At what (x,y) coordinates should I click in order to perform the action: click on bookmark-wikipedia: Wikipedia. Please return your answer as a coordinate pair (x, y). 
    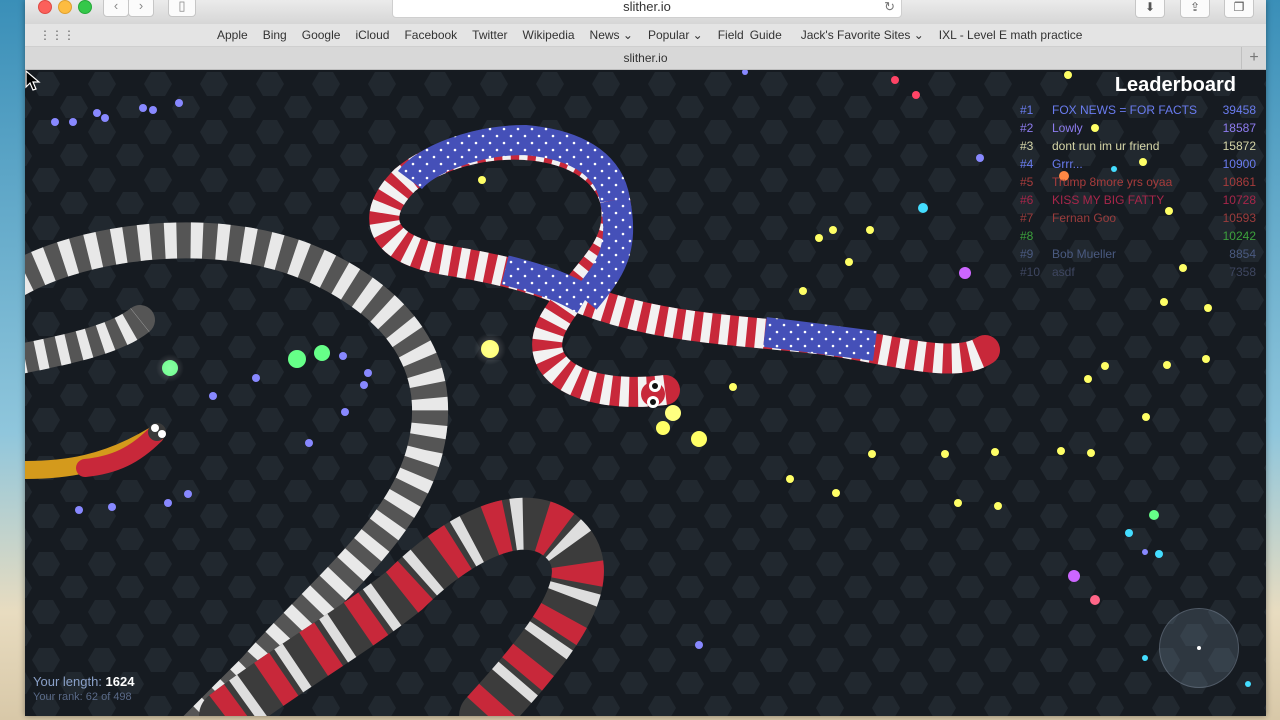
    Looking at the image, I should click on (549, 35).